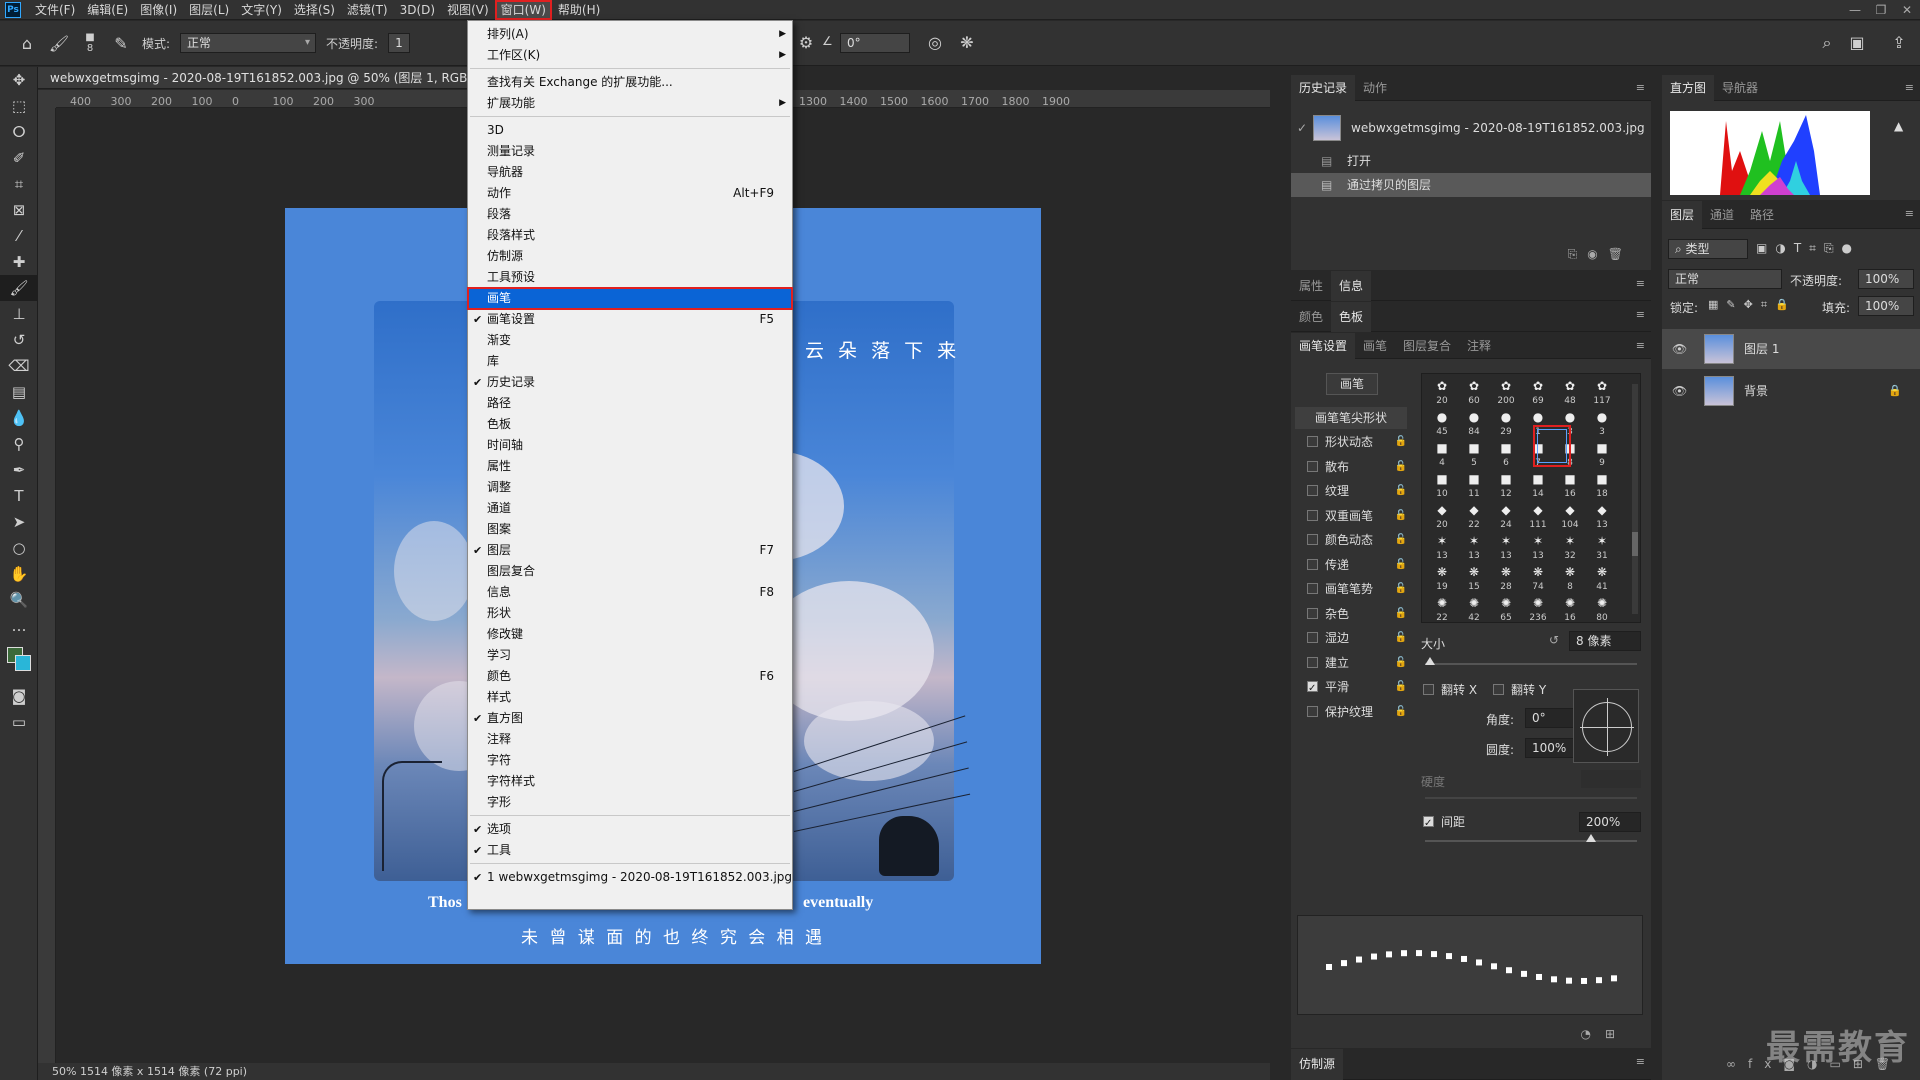  I want to click on brush-tip: ❋ 74, so click(1538, 578).